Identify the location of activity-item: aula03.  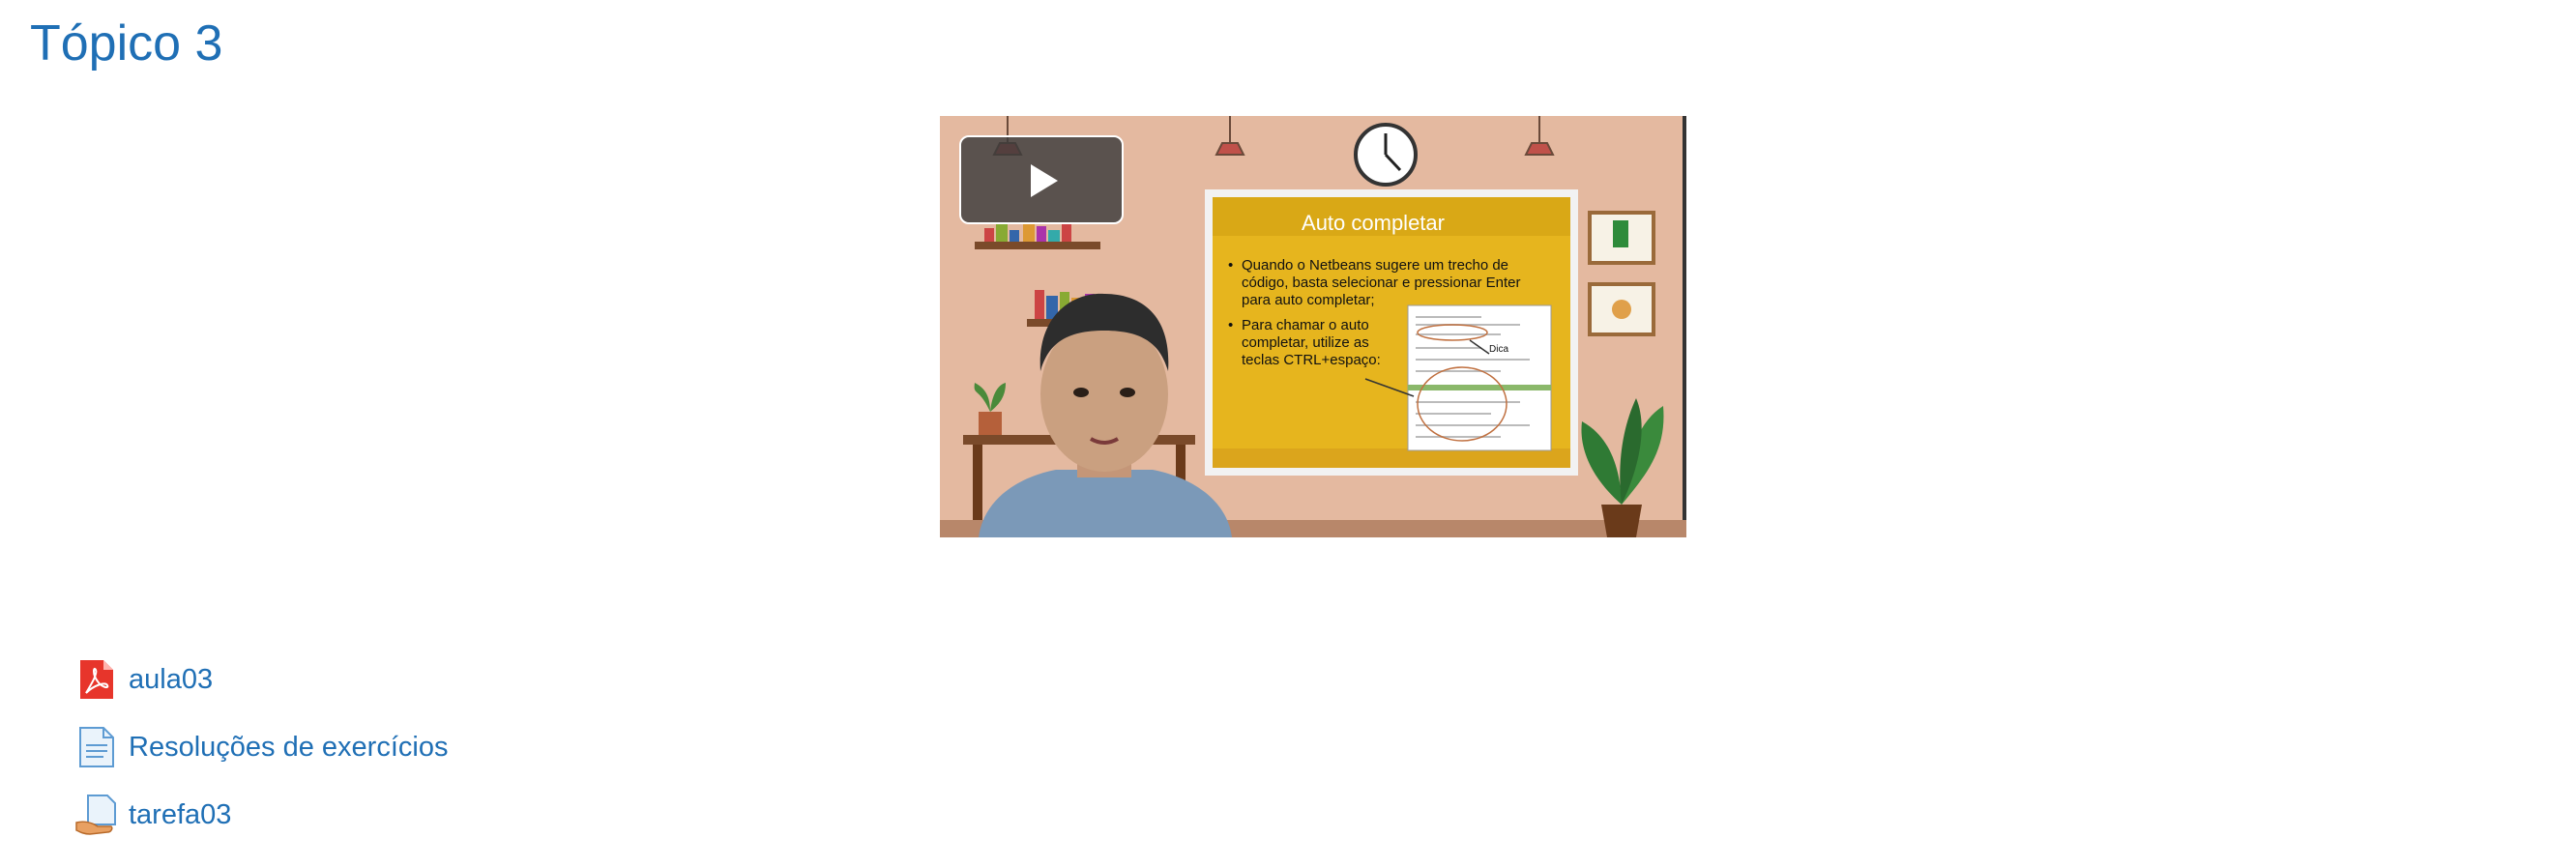
(261, 679).